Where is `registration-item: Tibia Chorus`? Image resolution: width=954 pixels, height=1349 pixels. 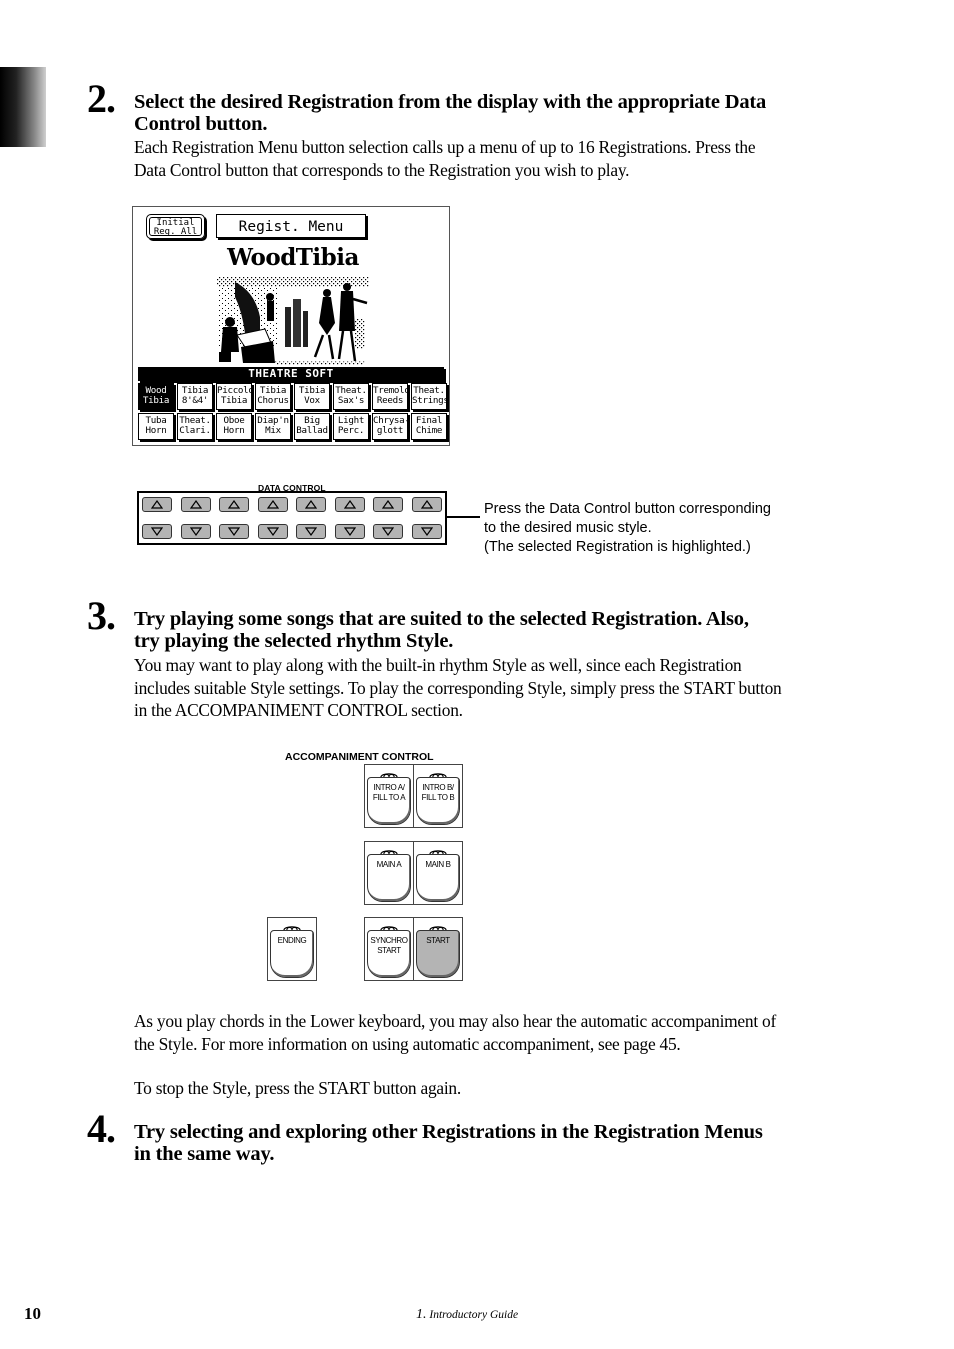
registration-item: Tibia Chorus is located at coordinates (273, 396).